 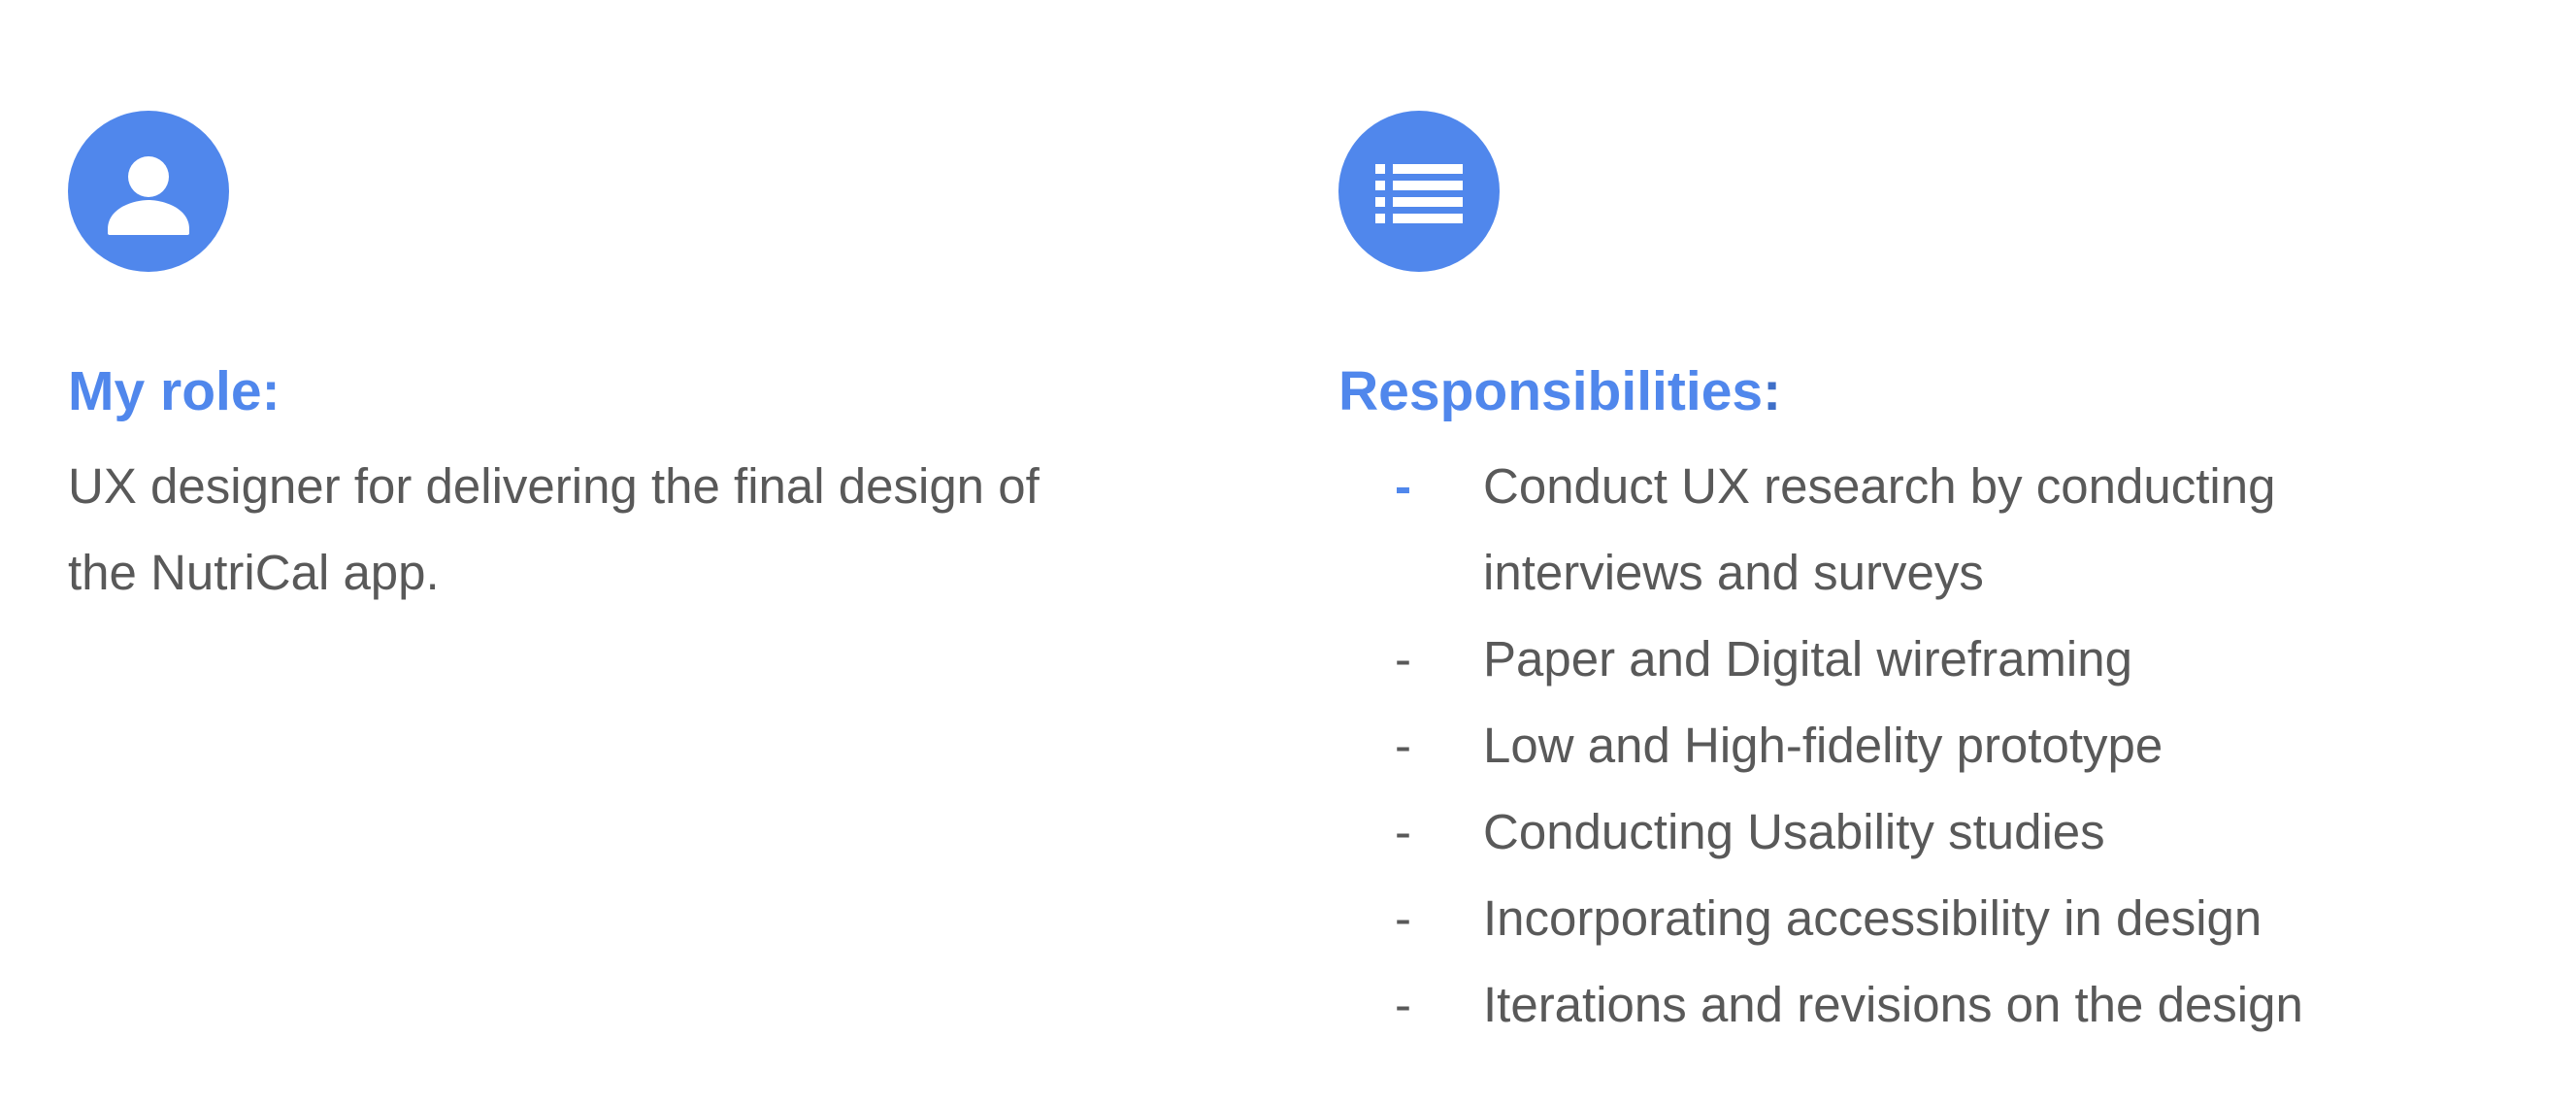 I want to click on role-heading-label: My role, so click(x=165, y=391).